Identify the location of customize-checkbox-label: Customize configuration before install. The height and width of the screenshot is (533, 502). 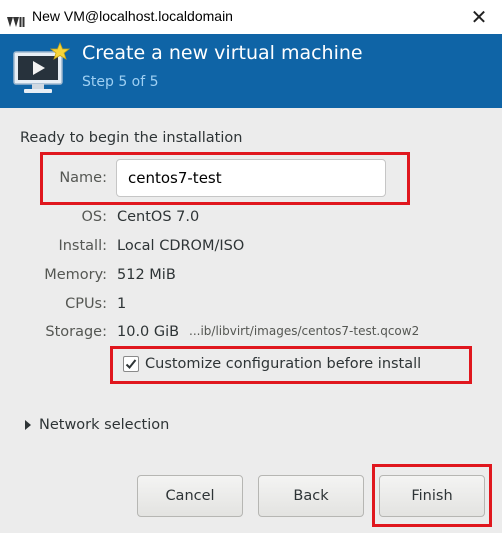
(283, 364).